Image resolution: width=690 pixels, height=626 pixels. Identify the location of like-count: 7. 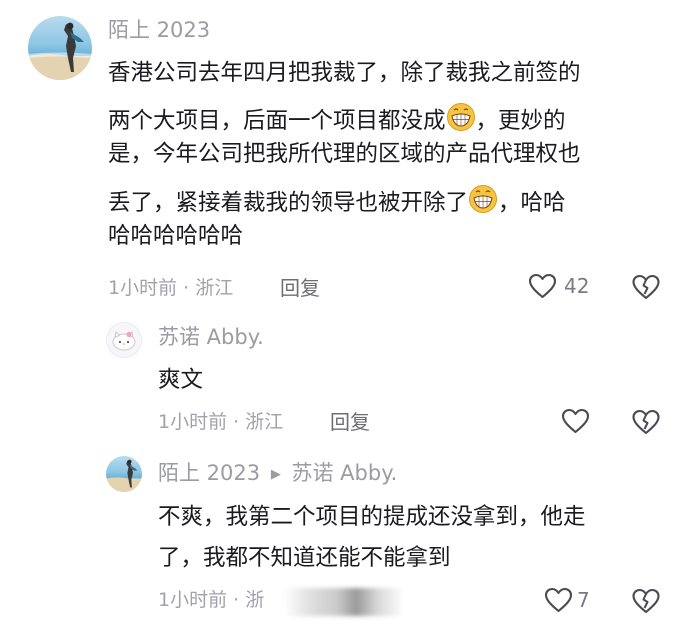
(583, 600).